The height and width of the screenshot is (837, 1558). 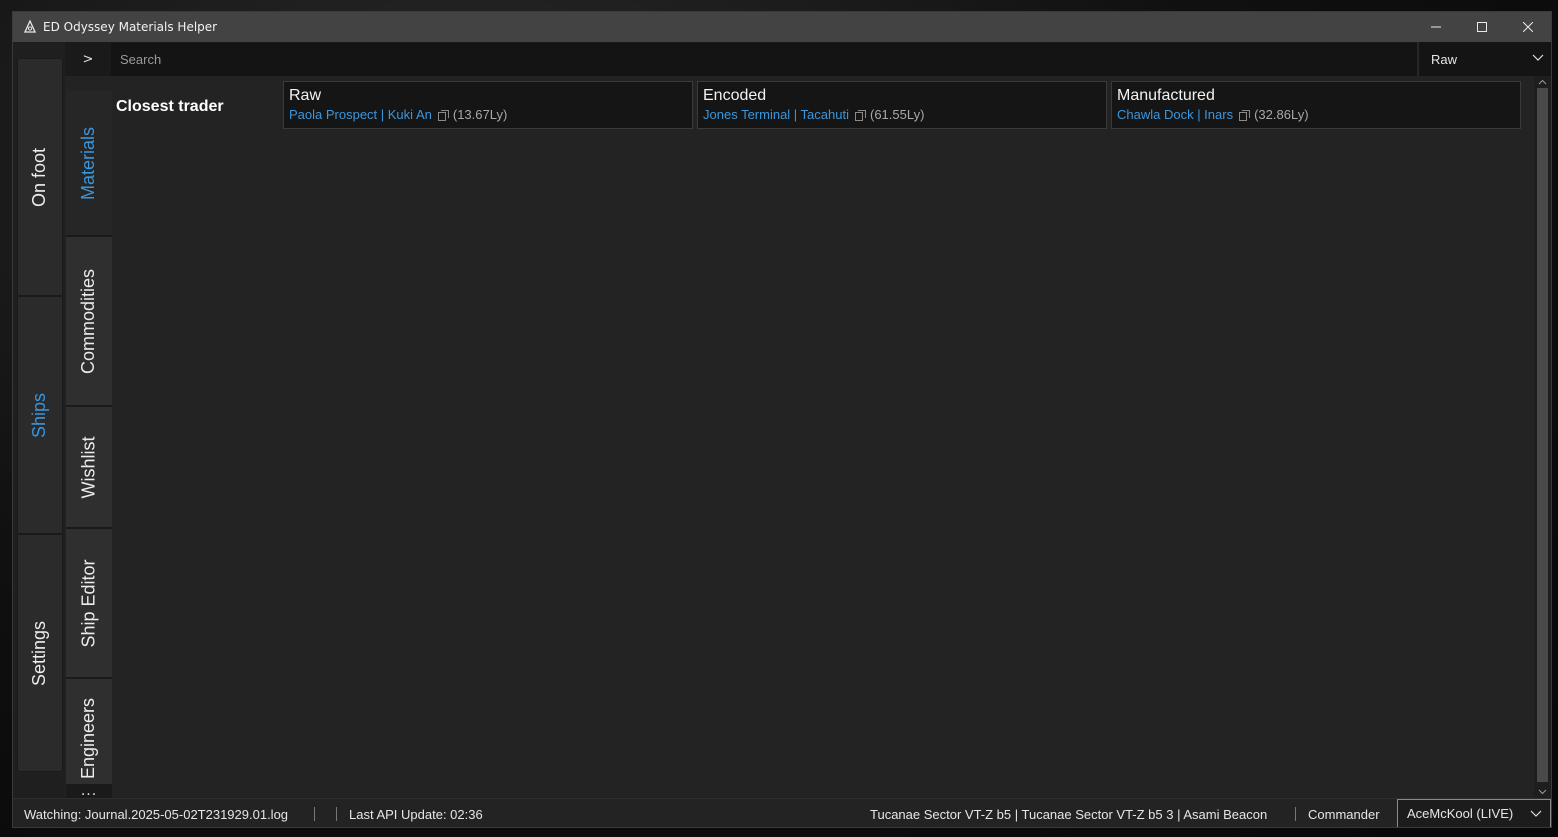 I want to click on trader-category: Raw, so click(x=305, y=95).